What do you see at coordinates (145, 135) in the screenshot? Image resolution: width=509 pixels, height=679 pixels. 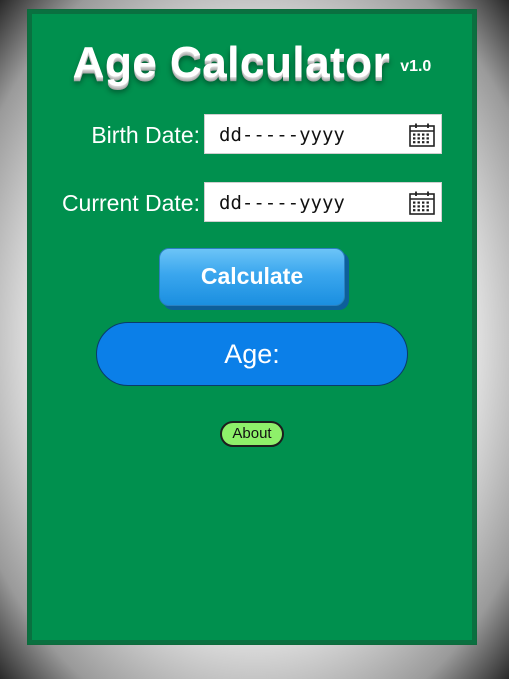 I see `birth-date-label: Birth Date:` at bounding box center [145, 135].